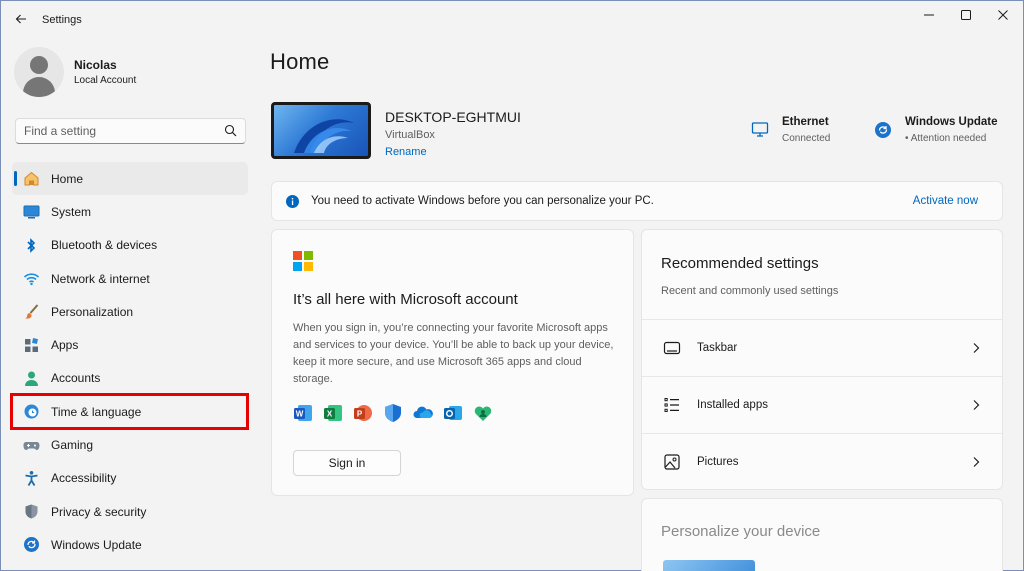 Image resolution: width=1024 pixels, height=571 pixels. I want to click on search-box, so click(130, 131).